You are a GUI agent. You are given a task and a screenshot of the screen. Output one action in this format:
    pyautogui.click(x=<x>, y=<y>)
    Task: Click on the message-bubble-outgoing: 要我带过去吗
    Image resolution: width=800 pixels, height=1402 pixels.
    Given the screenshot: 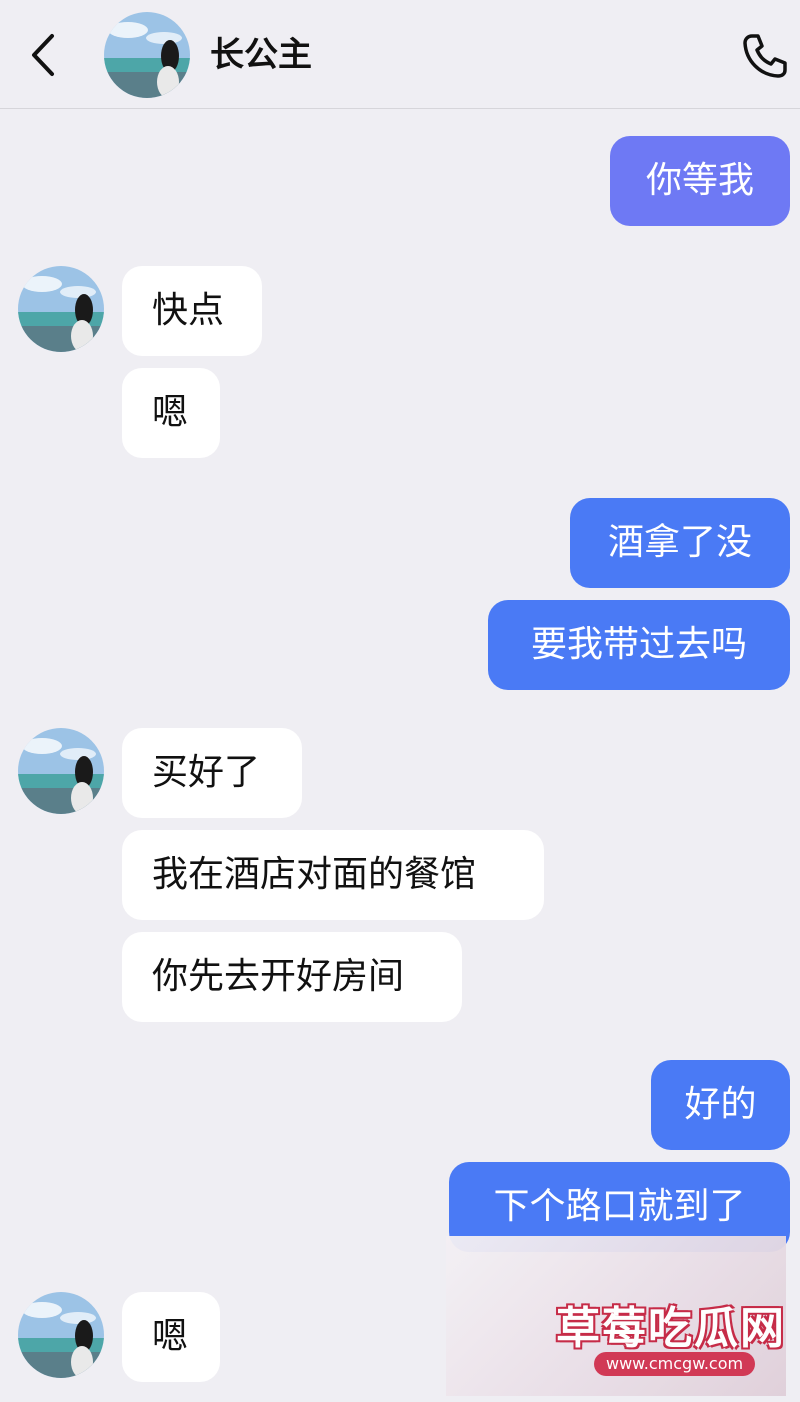 What is the action you would take?
    pyautogui.click(x=639, y=645)
    